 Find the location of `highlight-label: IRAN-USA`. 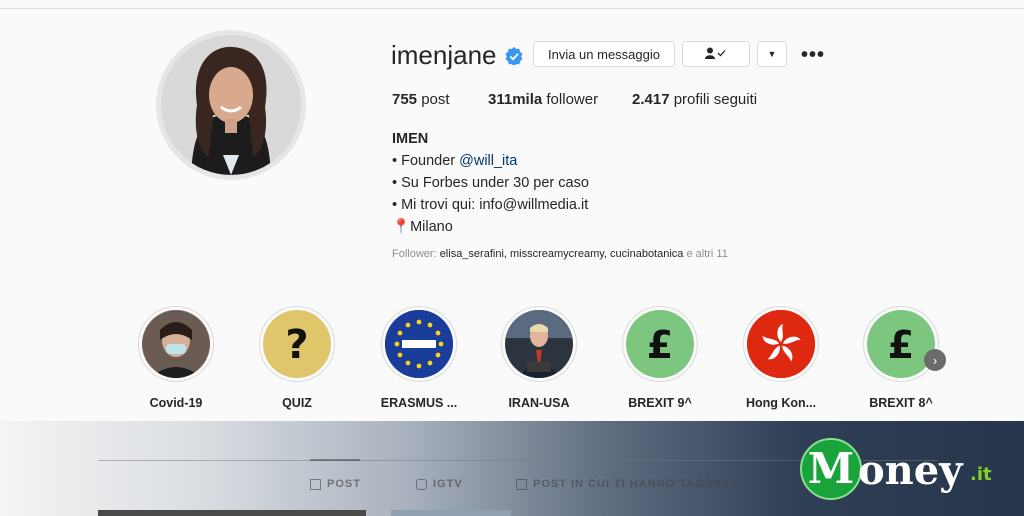

highlight-label: IRAN-USA is located at coordinates (539, 403).